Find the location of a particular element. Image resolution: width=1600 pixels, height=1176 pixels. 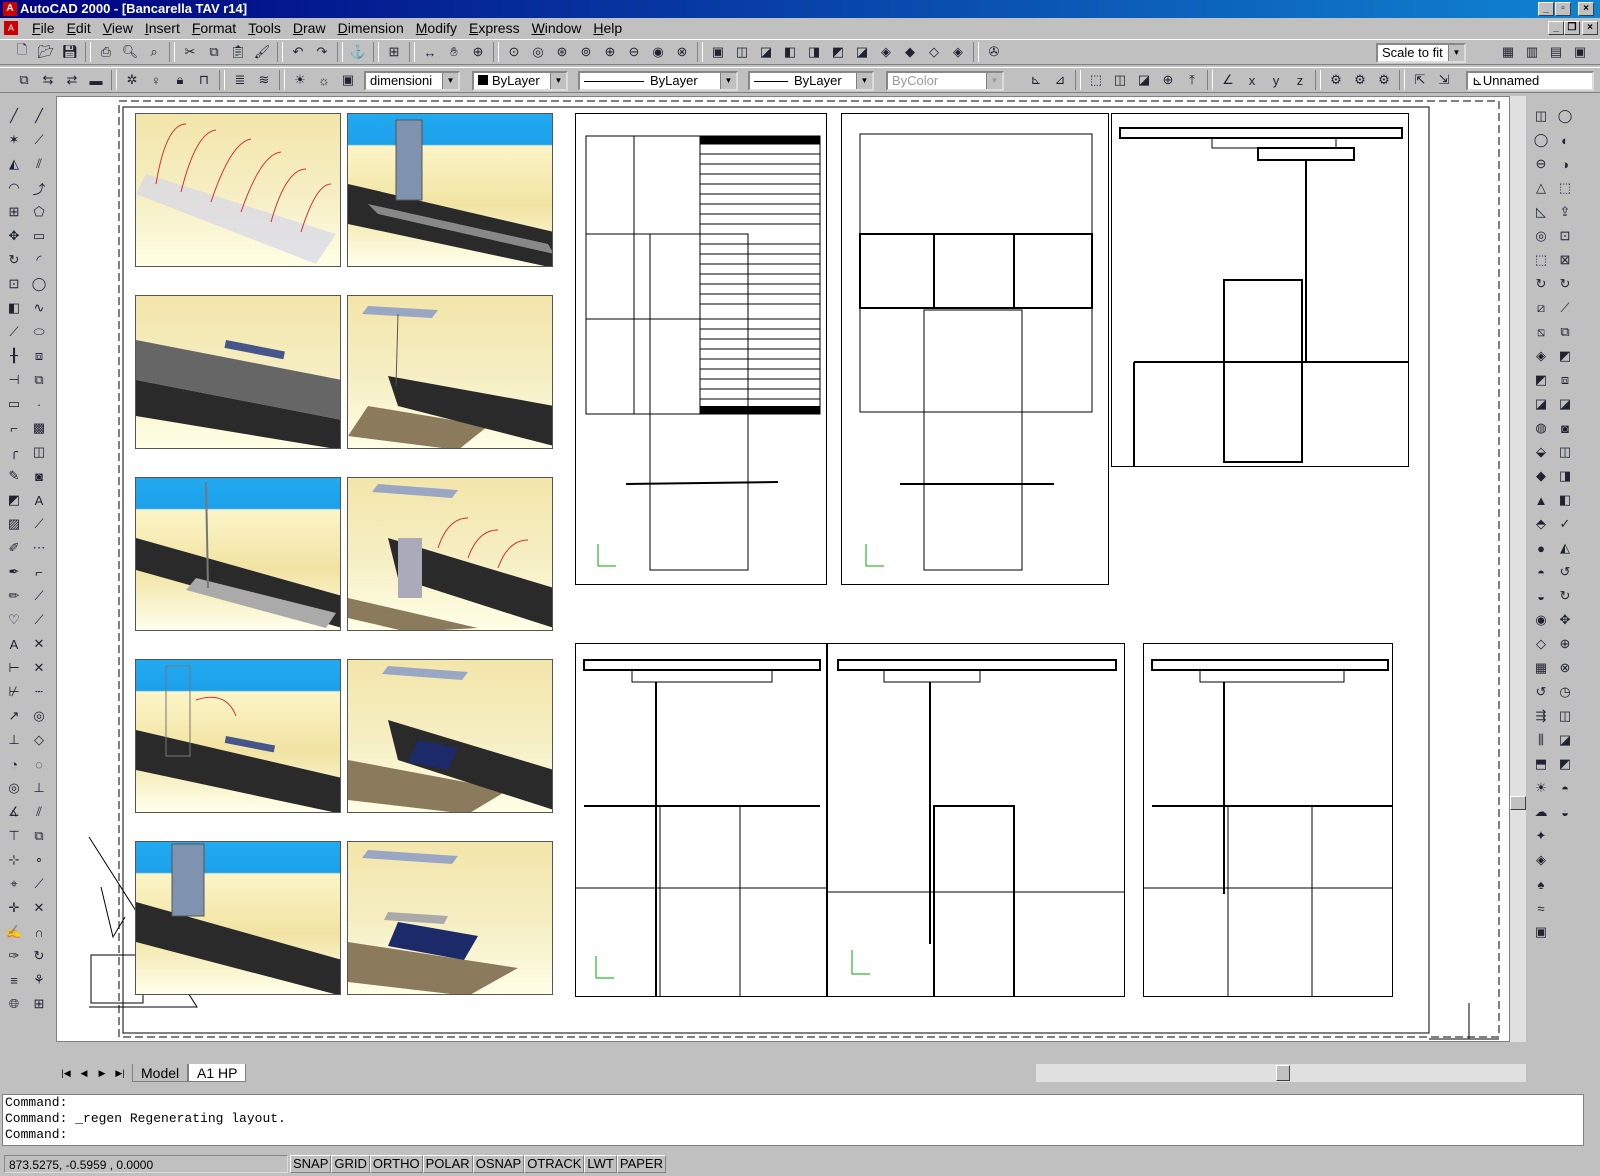

shade-icon: ◓ is located at coordinates (1565, 788).